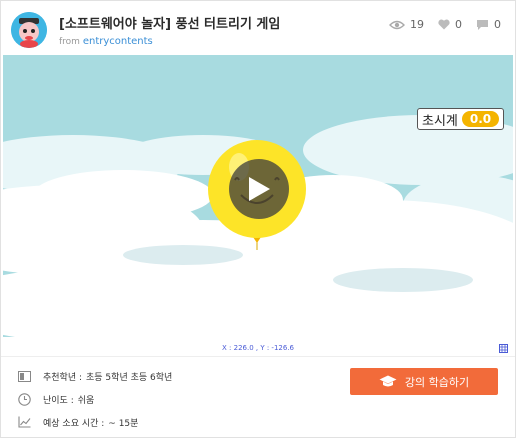 This screenshot has height=438, width=516. Describe the element at coordinates (58, 400) in the screenshot. I see `difficulty-label: 난이도 :` at that location.